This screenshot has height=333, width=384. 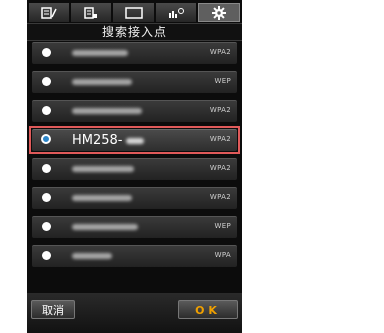 I want to click on tab-scene, so click(x=175, y=12).